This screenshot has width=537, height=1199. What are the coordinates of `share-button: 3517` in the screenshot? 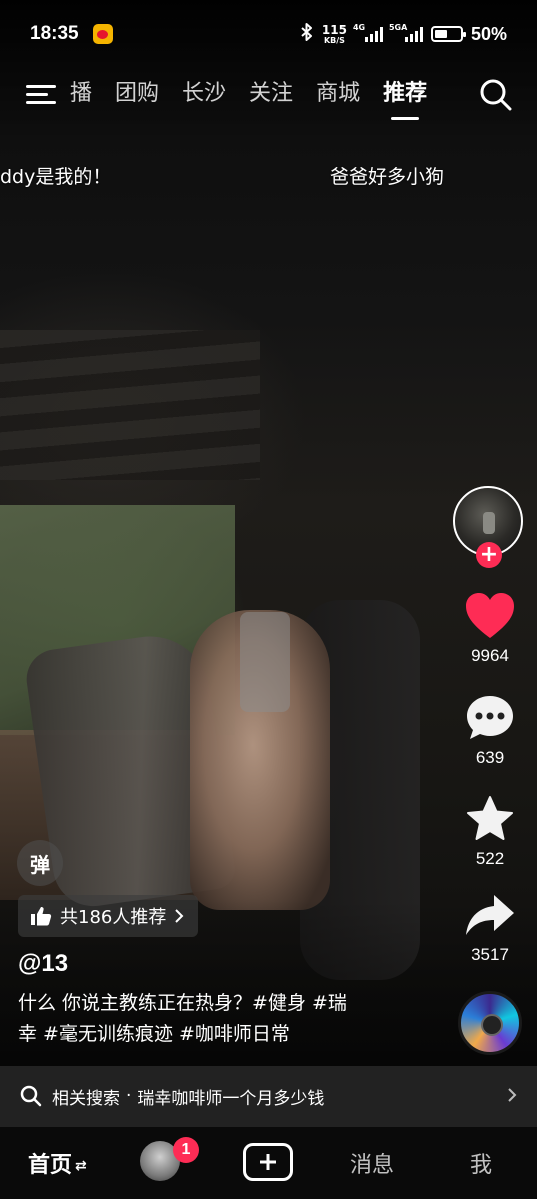 It's located at (490, 929).